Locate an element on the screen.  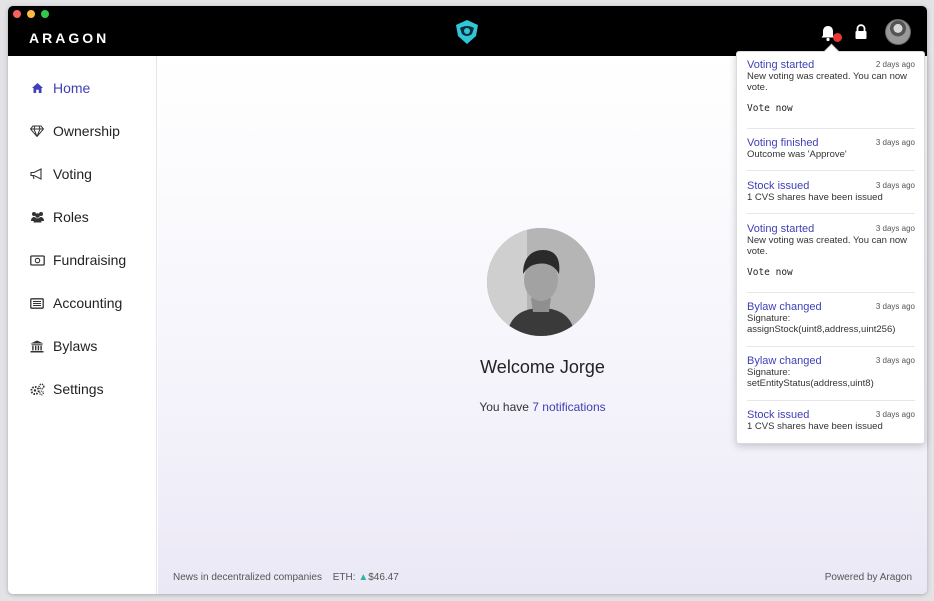
sidebar-item-settings: Settings is located at coordinates (82, 389).